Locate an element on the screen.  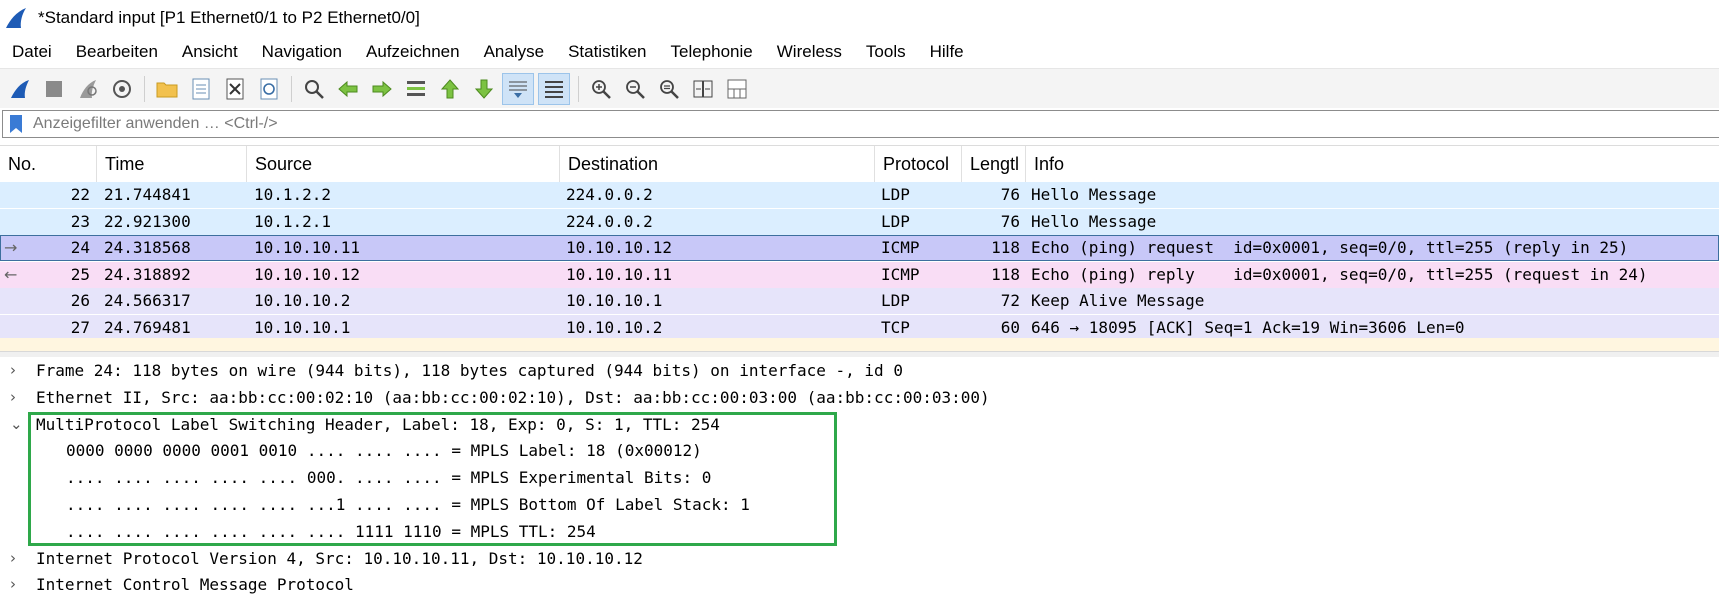
menu-telephonie: Telephonie is located at coordinates (712, 52).